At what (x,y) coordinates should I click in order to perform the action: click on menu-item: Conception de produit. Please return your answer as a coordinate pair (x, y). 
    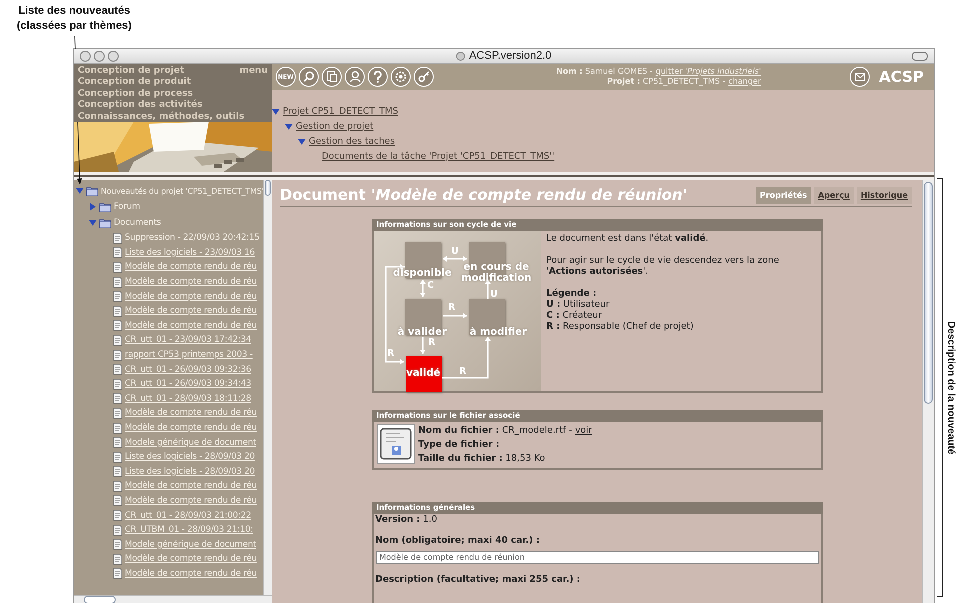
    Looking at the image, I should click on (135, 83).